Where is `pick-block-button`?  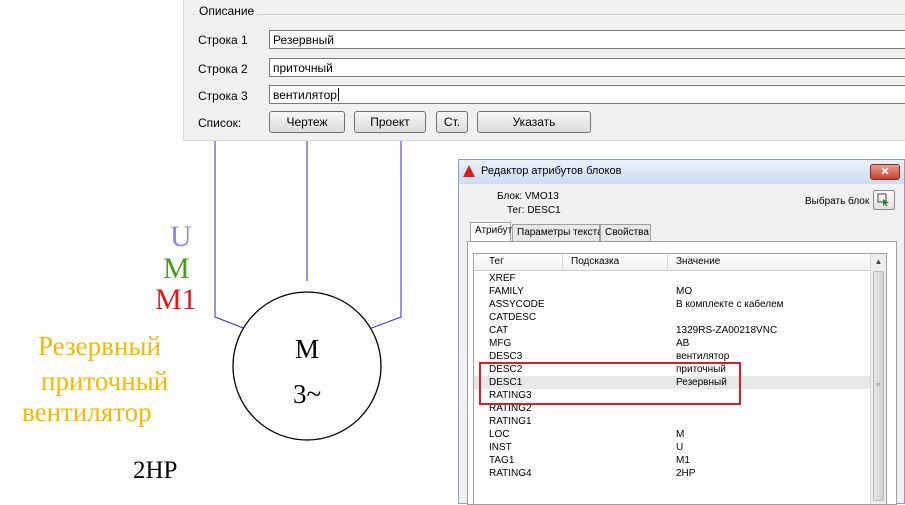
pick-block-button is located at coordinates (884, 200).